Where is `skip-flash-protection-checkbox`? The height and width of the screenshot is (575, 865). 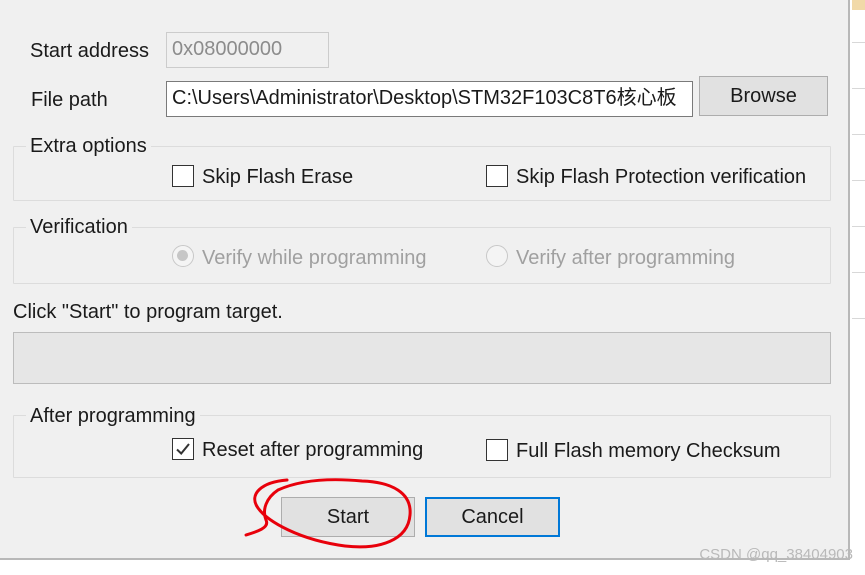 skip-flash-protection-checkbox is located at coordinates (497, 176).